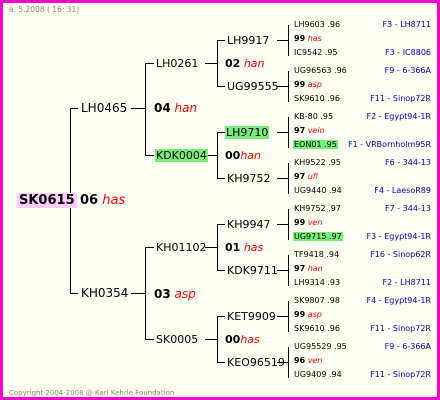 The height and width of the screenshot is (400, 440). Describe the element at coordinates (317, 98) in the screenshot. I see `g5-node-6: SK9610 .96` at that location.